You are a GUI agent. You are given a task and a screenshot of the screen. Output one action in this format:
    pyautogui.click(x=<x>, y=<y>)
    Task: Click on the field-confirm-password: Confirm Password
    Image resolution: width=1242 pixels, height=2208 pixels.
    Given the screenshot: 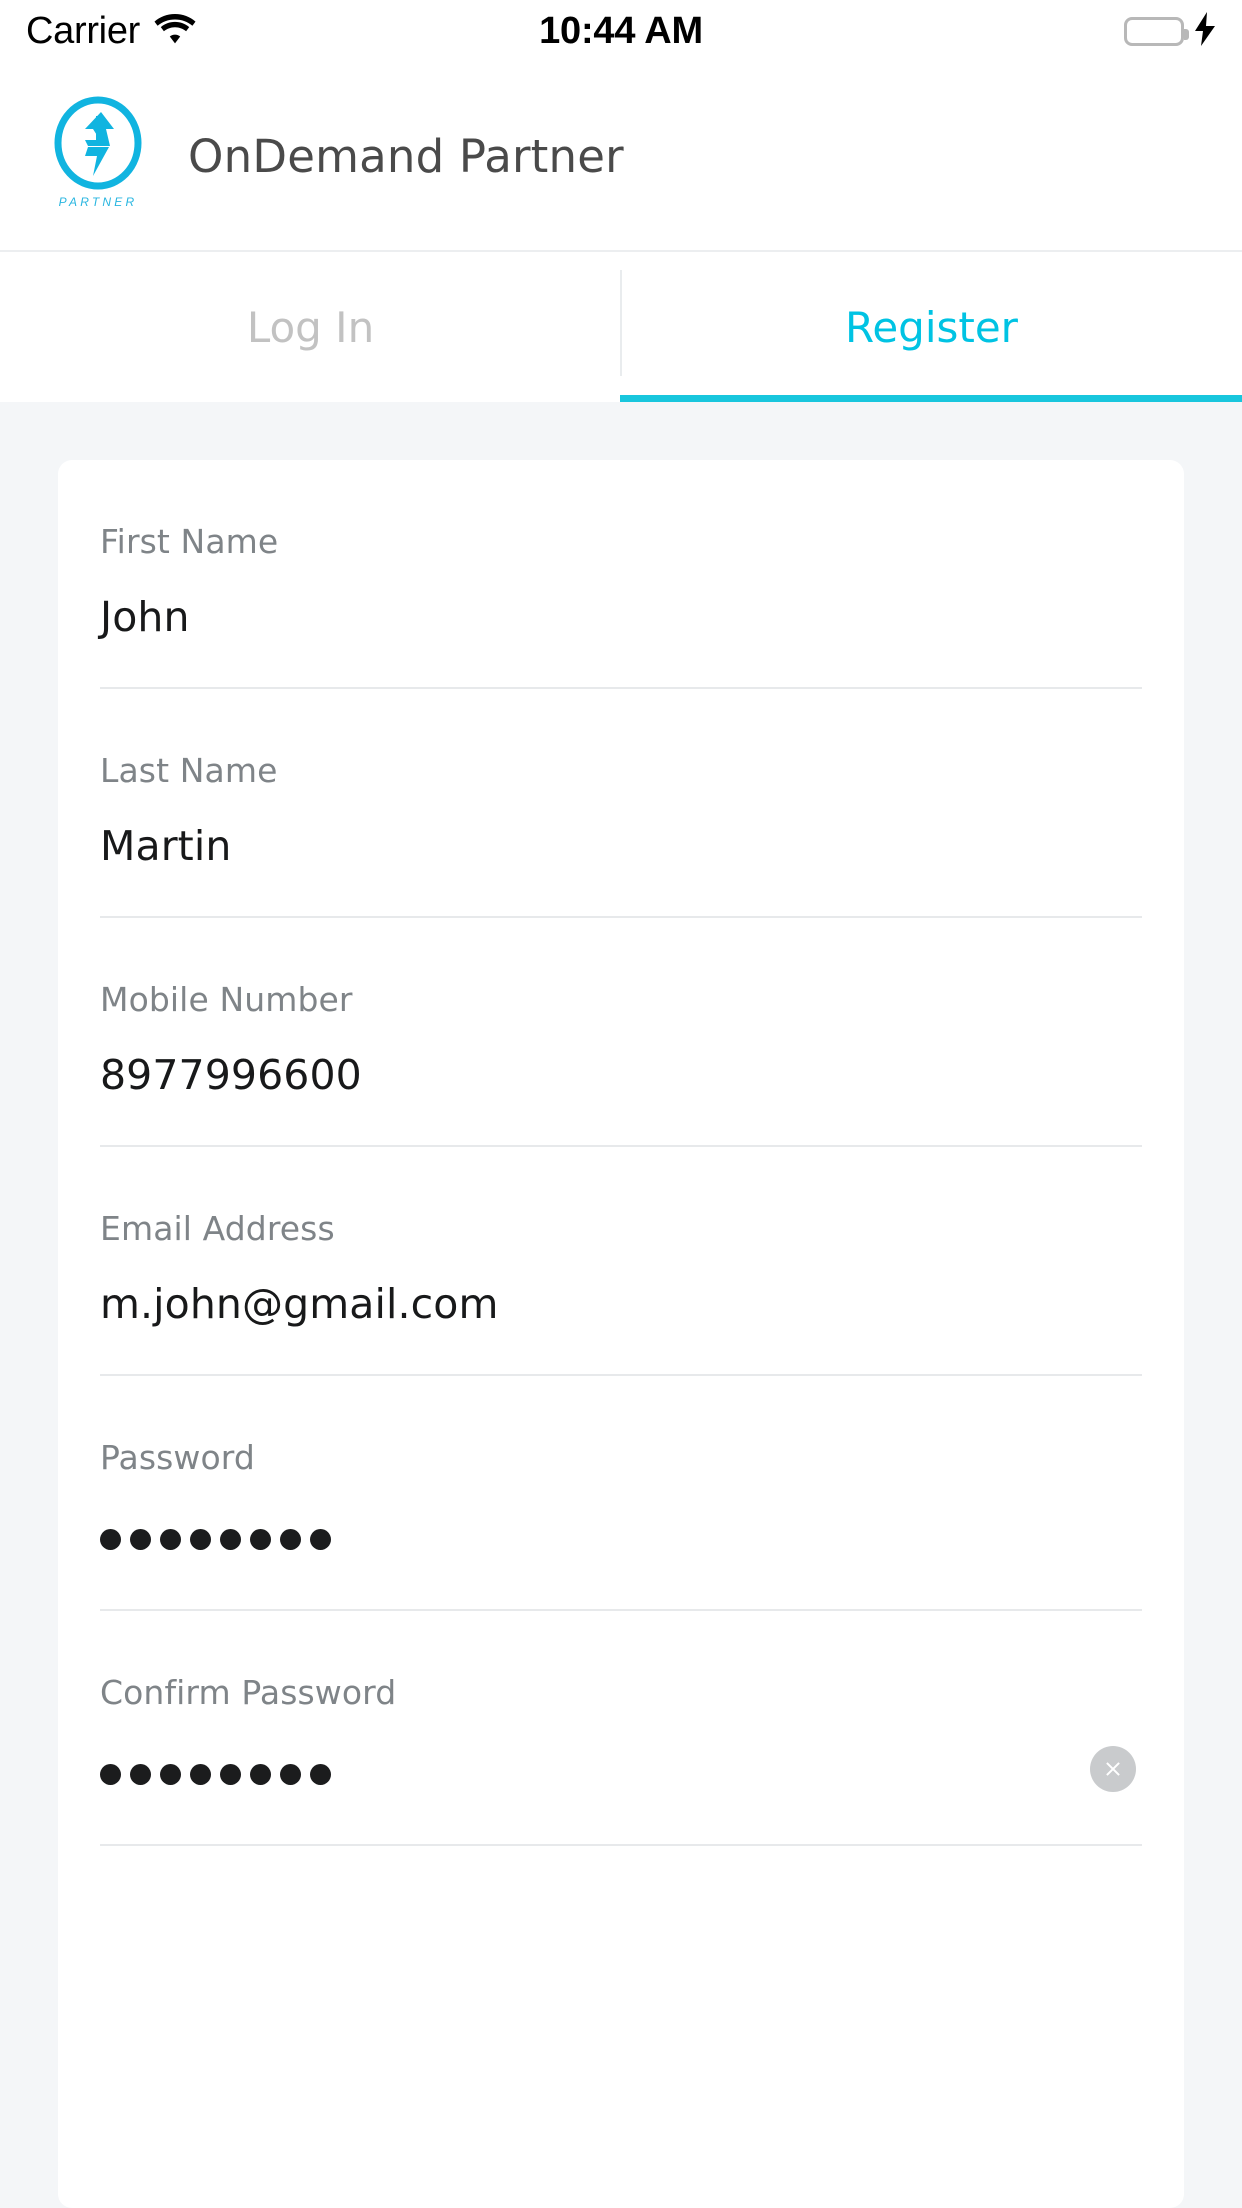 What is the action you would take?
    pyautogui.click(x=621, y=1728)
    